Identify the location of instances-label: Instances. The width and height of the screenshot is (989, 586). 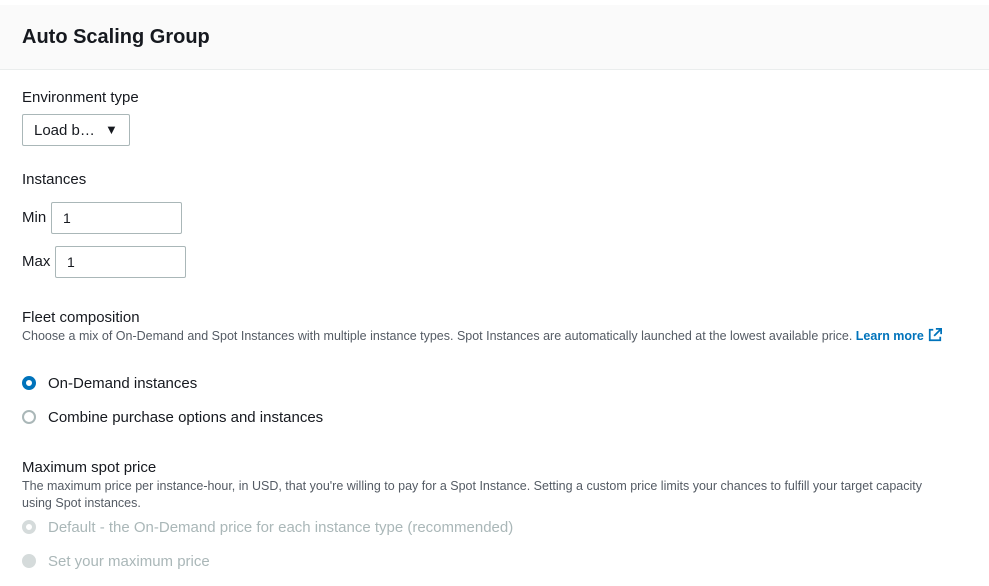
(54, 179).